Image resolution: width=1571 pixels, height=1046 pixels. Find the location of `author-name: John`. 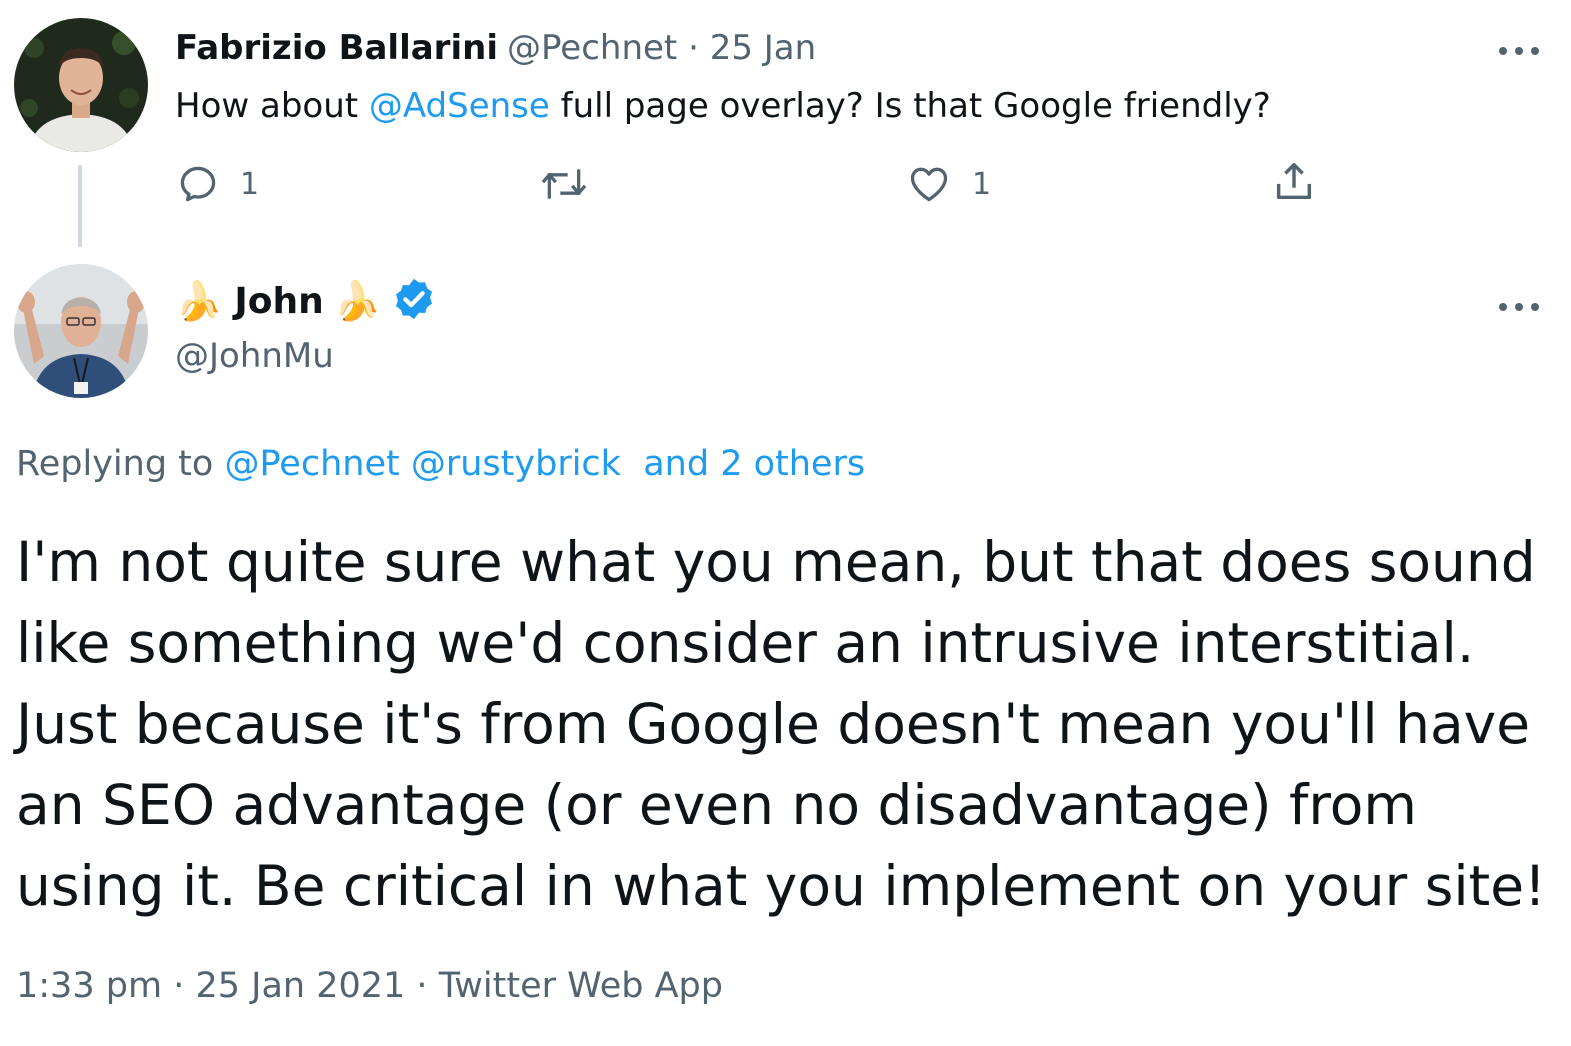

author-name: John is located at coordinates (278, 301).